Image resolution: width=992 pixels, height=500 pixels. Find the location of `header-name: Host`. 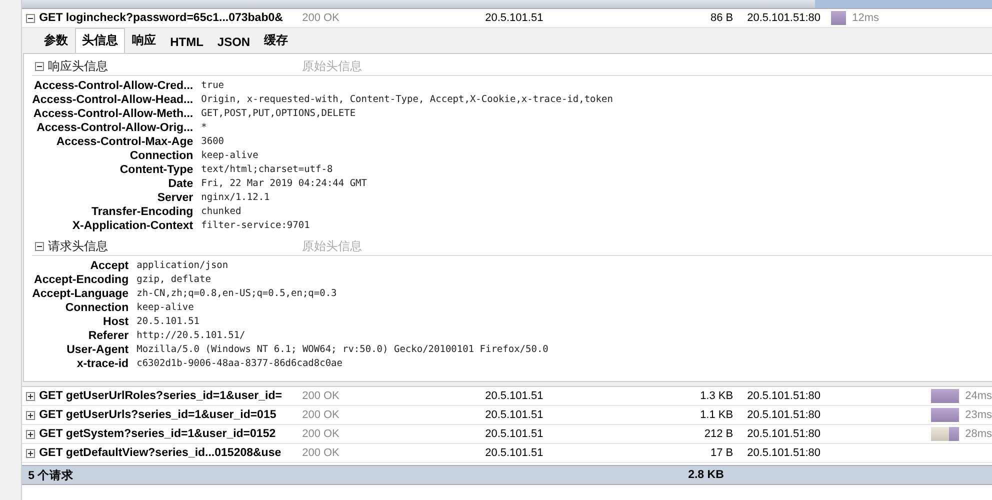

header-name: Host is located at coordinates (115, 322).